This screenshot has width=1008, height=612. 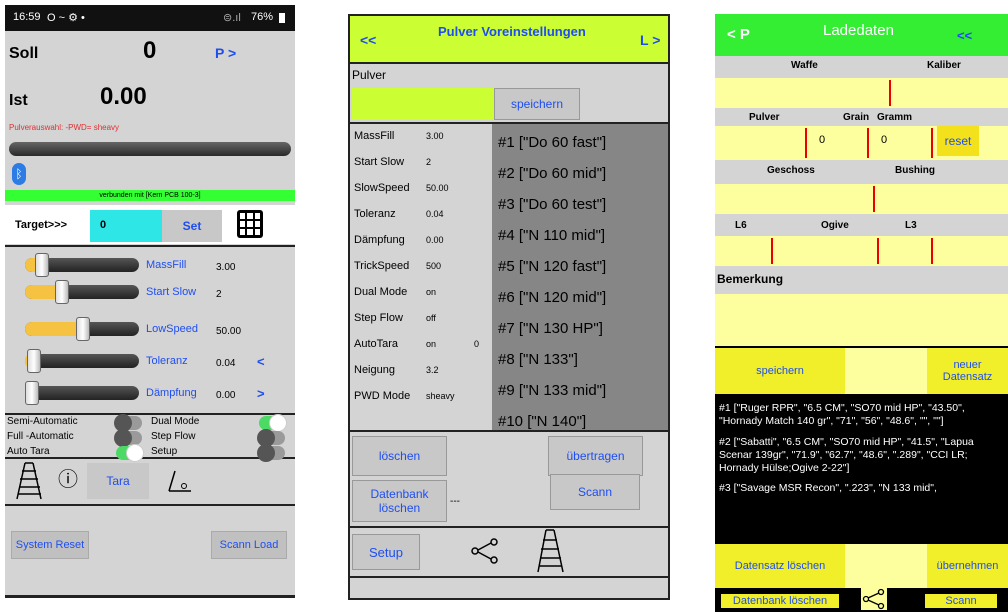 What do you see at coordinates (884, 140) in the screenshot?
I see `gramm-value: 0` at bounding box center [884, 140].